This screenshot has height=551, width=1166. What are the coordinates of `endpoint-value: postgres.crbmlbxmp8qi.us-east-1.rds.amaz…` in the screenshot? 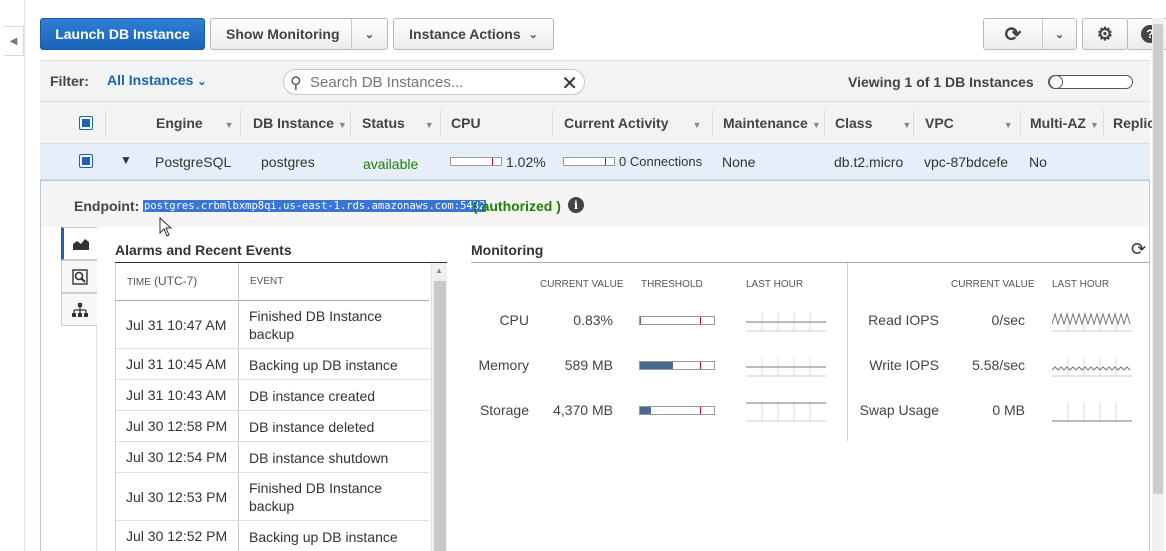 It's located at (315, 206).